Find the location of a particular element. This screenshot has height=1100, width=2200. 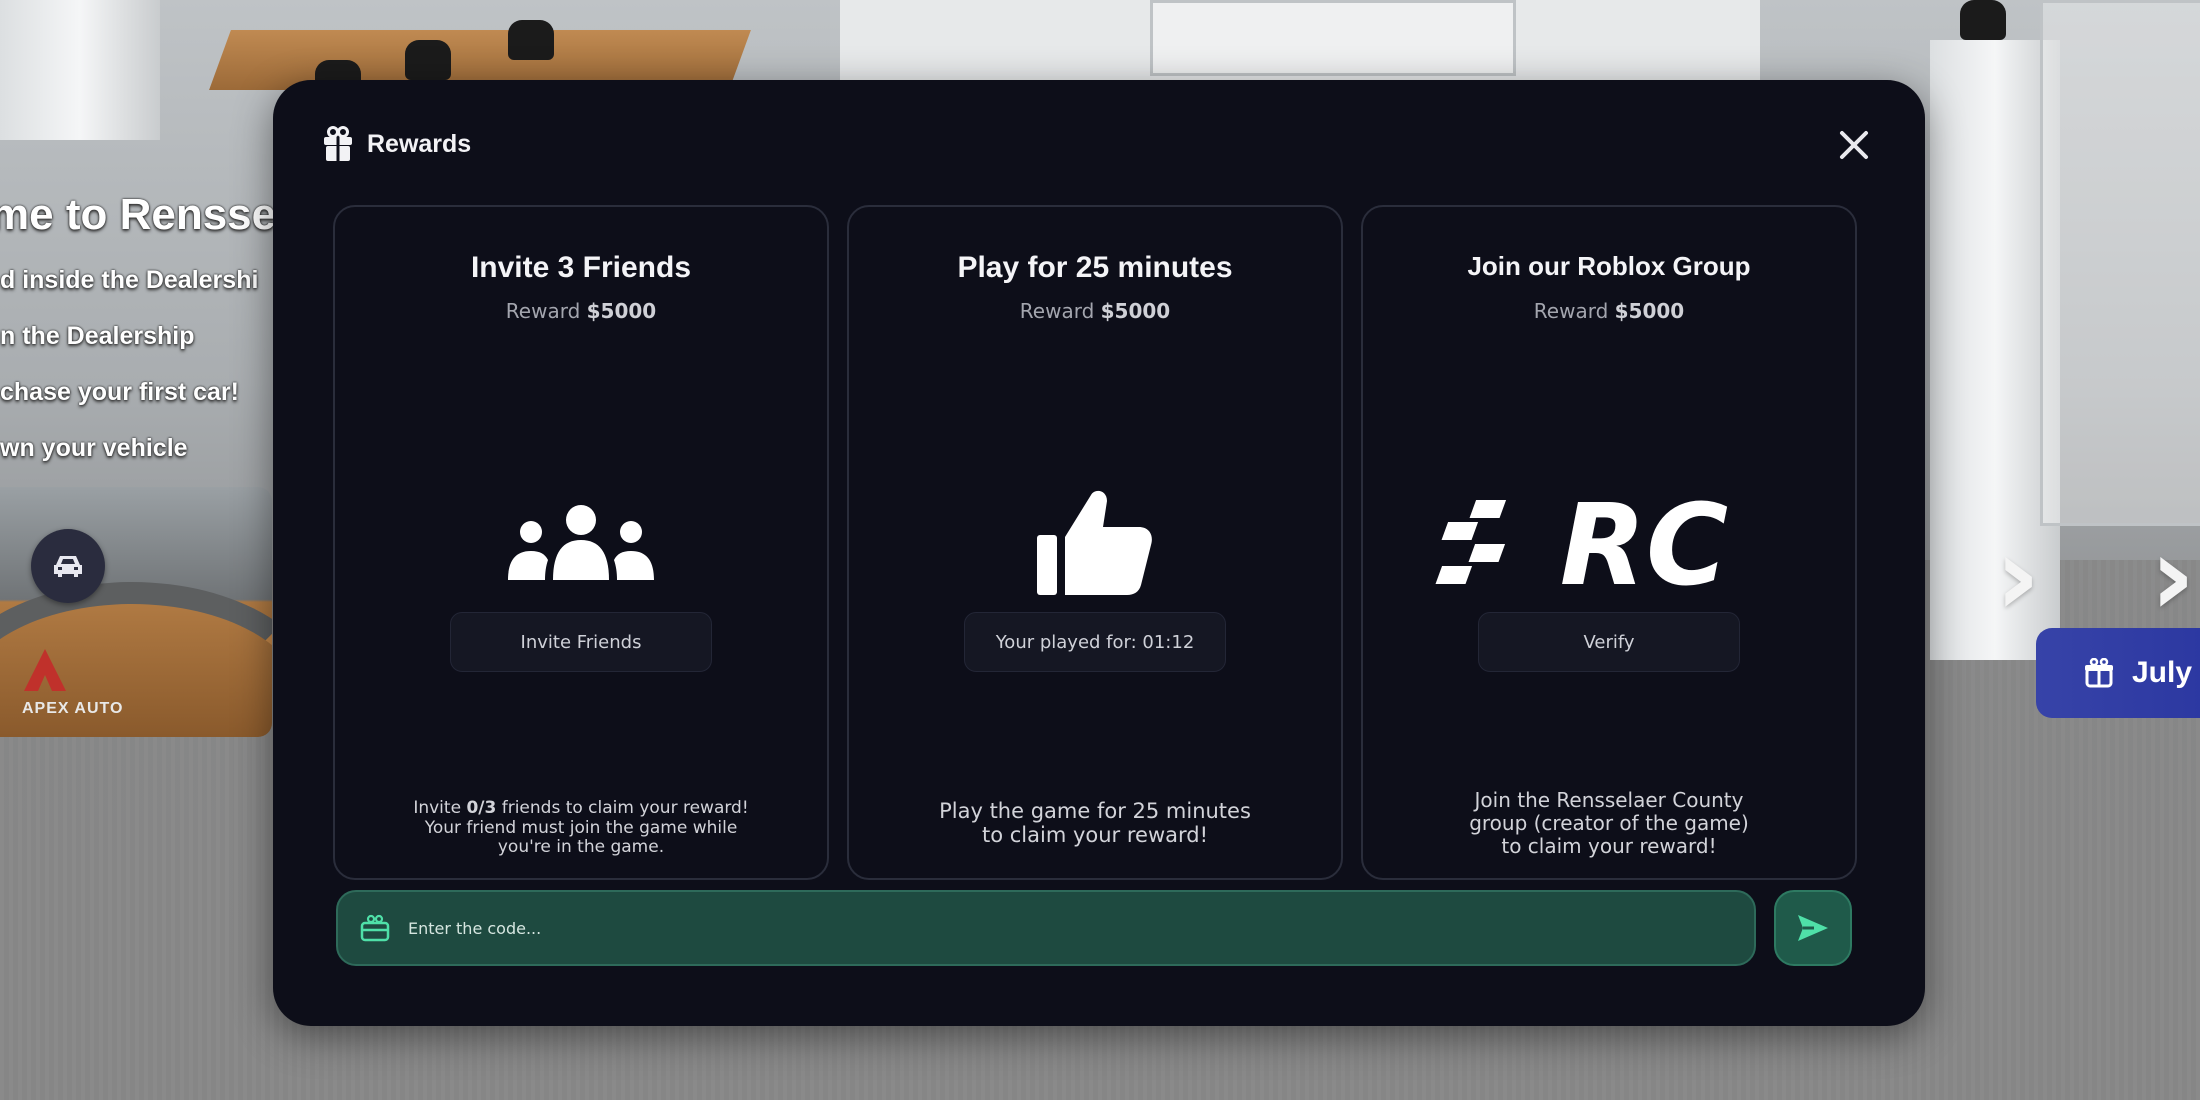

car-icon is located at coordinates (68, 566).